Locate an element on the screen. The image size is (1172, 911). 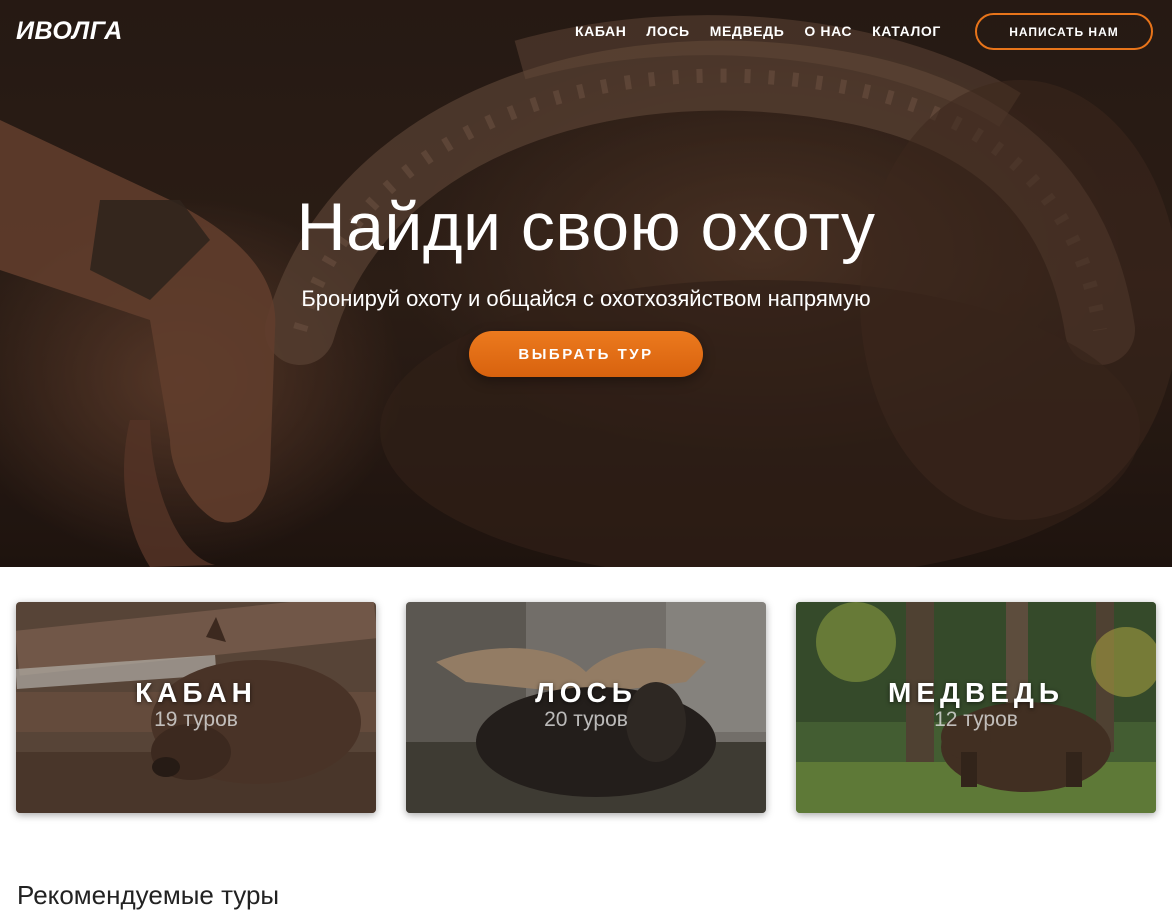
nav-link-boar: КАБАН is located at coordinates (600, 31).